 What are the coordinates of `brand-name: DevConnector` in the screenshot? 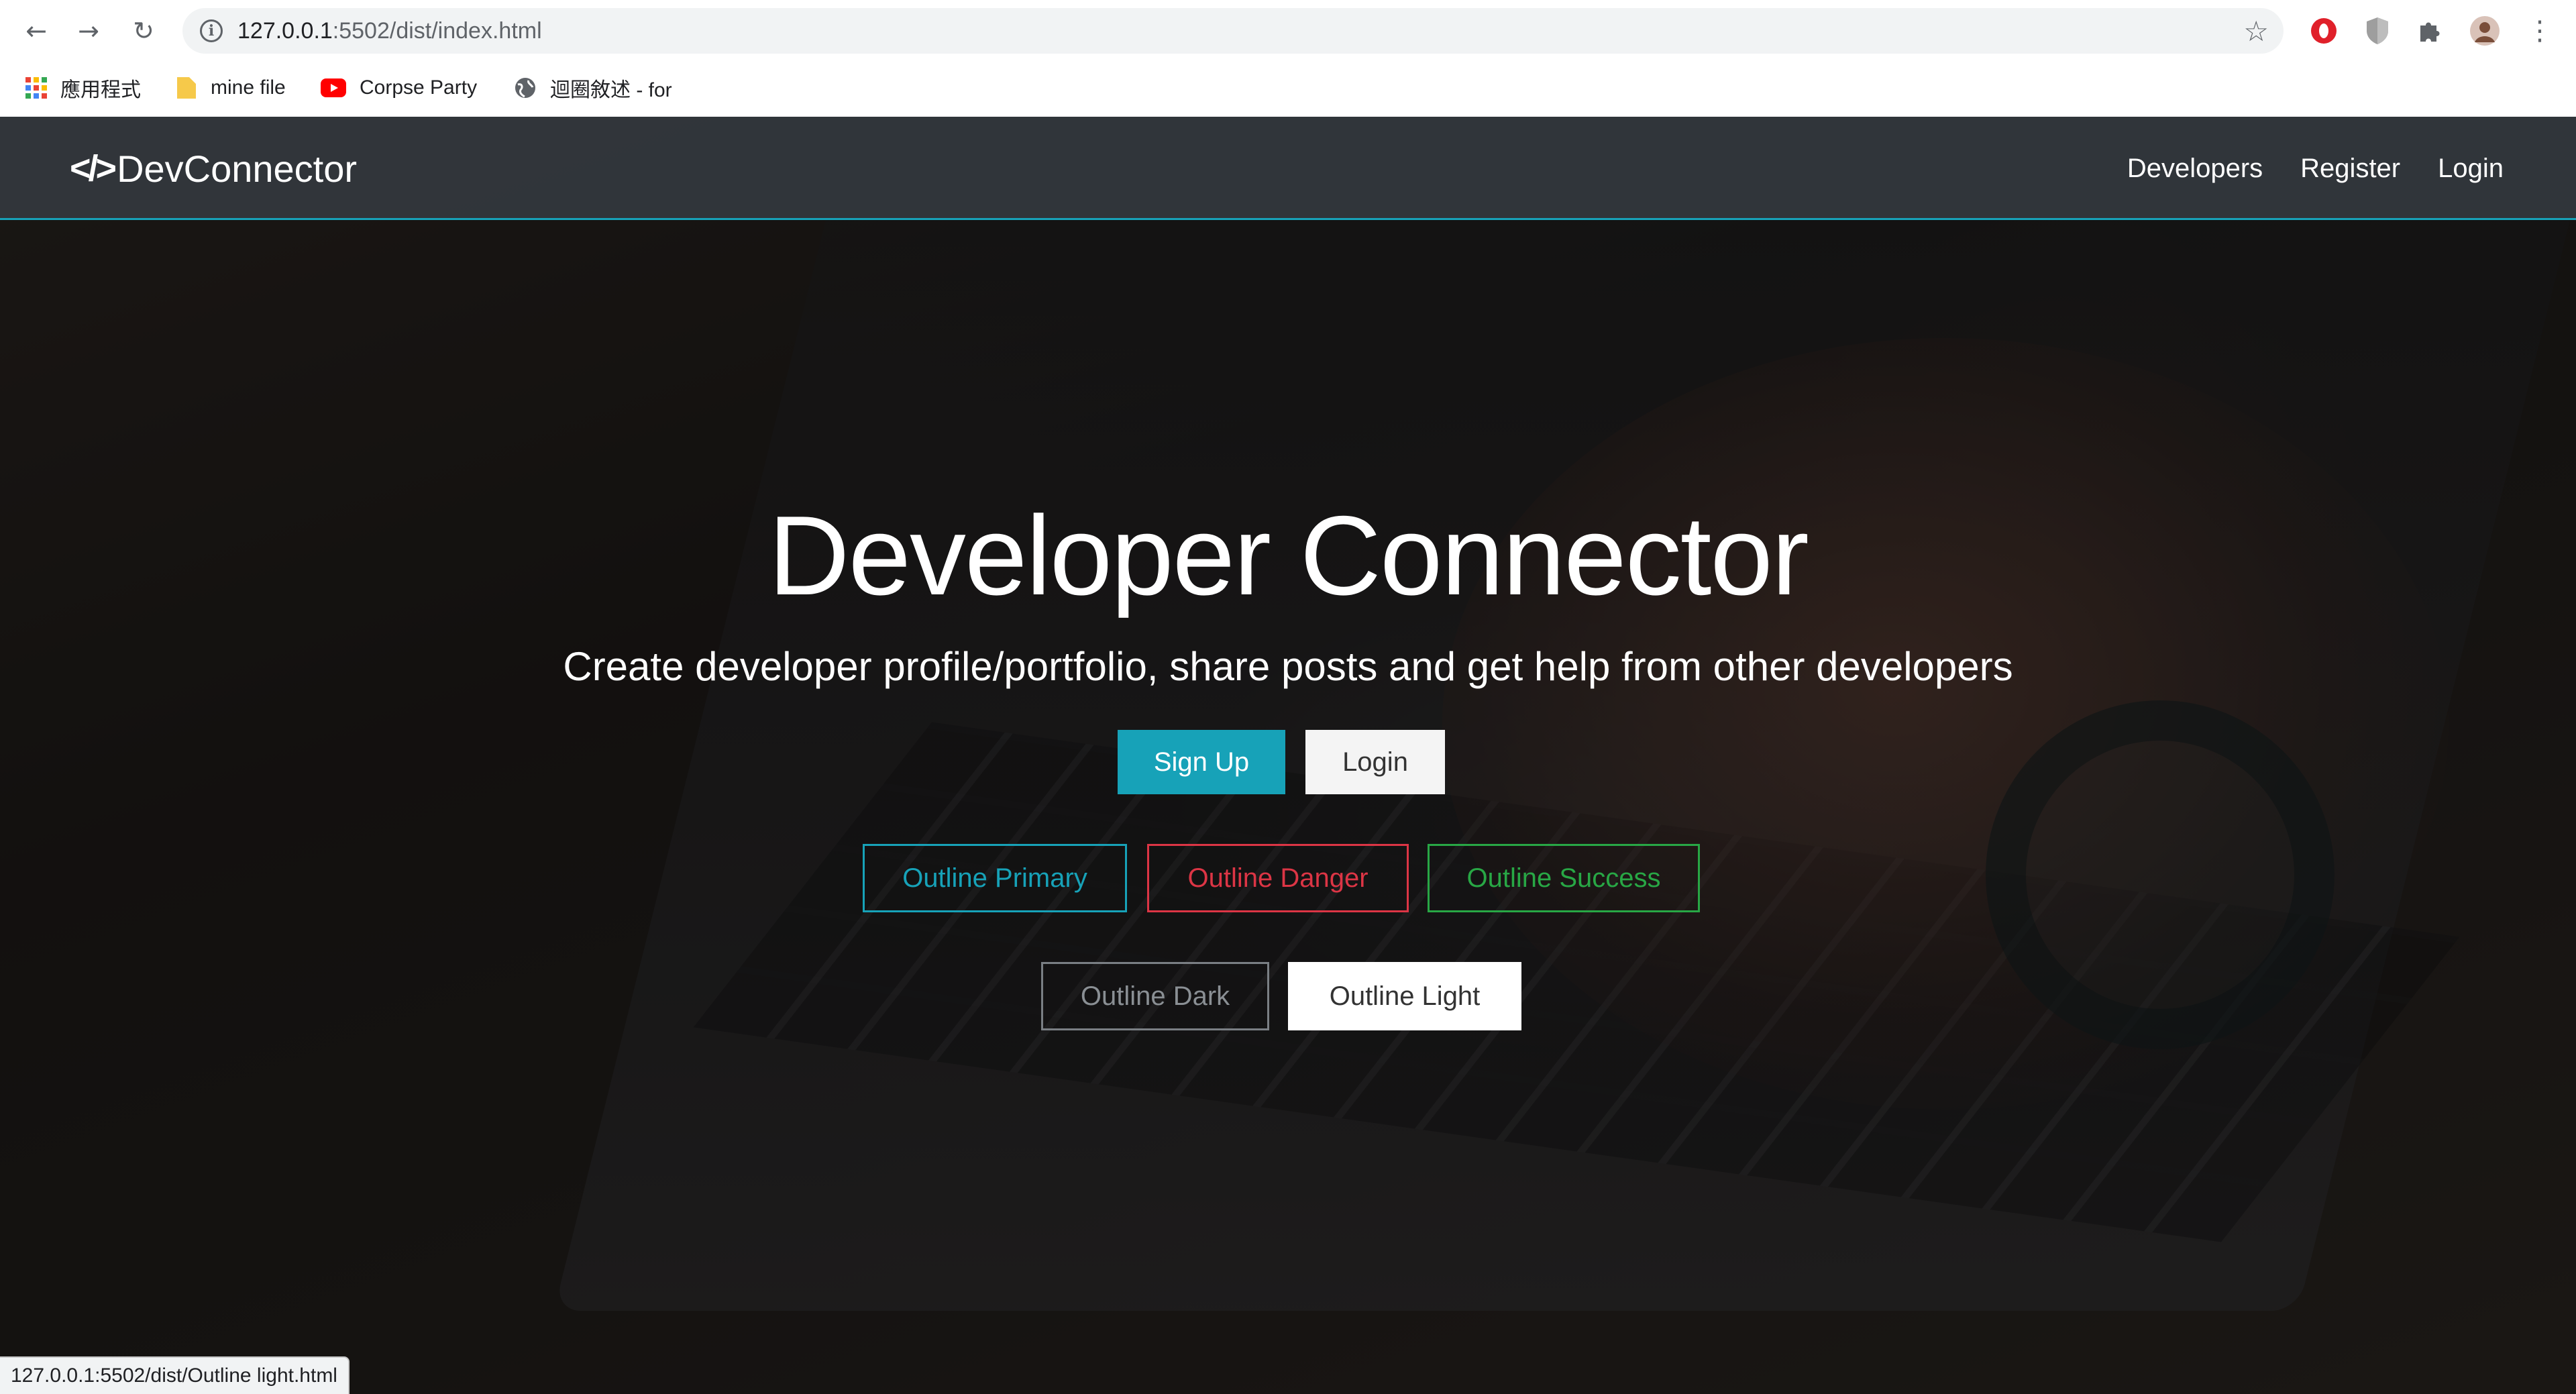 It's located at (237, 168).